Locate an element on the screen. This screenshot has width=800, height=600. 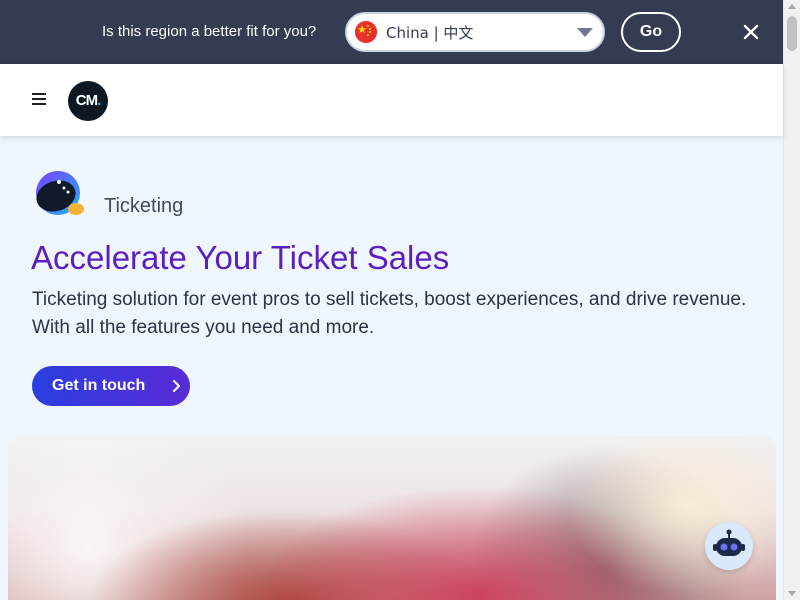
scroll-thumb is located at coordinates (792, 33).